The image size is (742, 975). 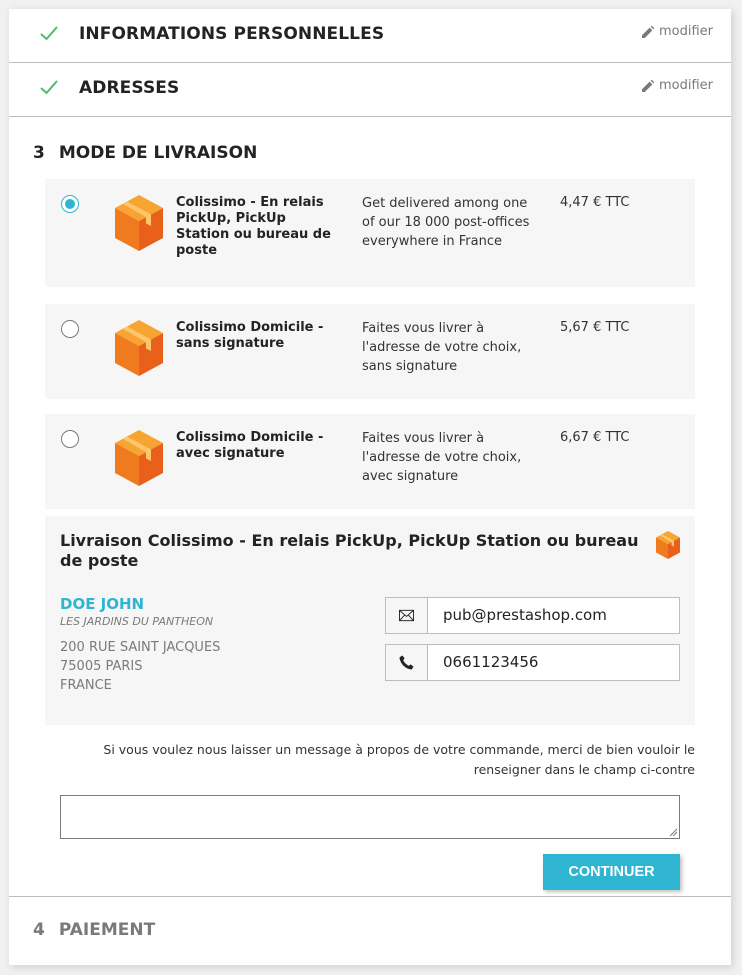 I want to click on edit-addresses-link: modifier, so click(x=677, y=85).